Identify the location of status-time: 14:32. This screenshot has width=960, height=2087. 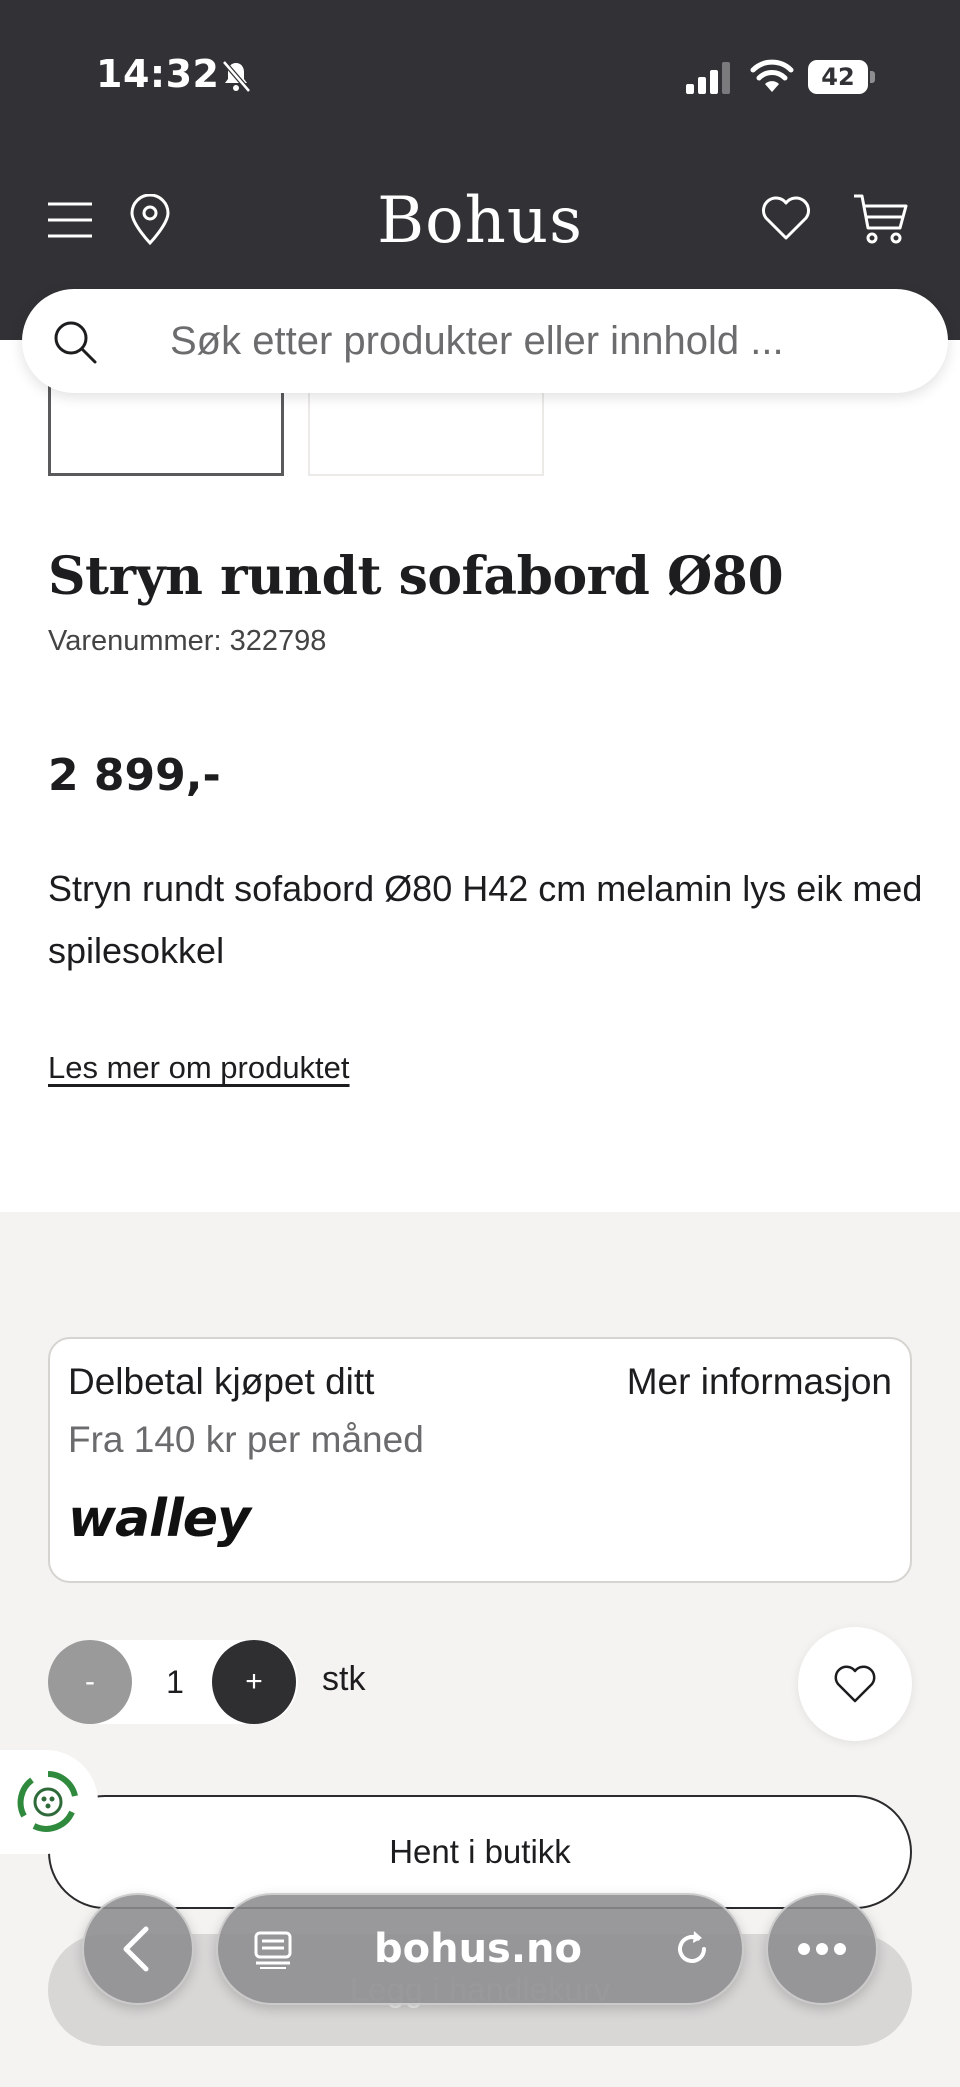
(158, 74).